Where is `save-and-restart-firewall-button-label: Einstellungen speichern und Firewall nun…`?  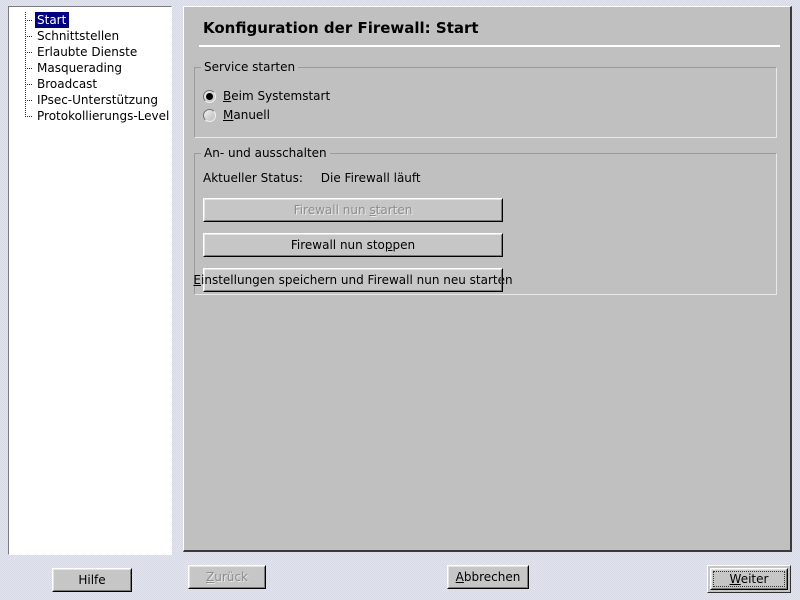 save-and-restart-firewall-button-label: Einstellungen speichern und Firewall nun… is located at coordinates (353, 280).